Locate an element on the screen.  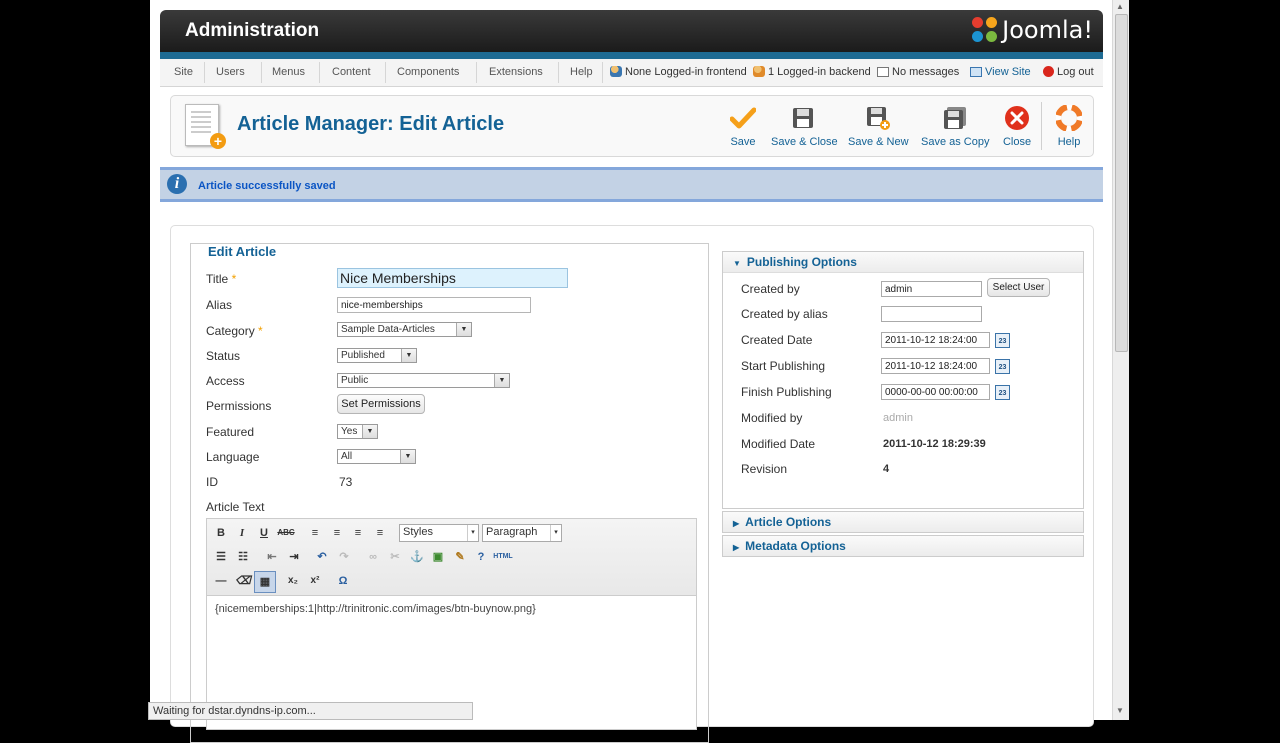
menu-components: Components is located at coordinates (428, 72).